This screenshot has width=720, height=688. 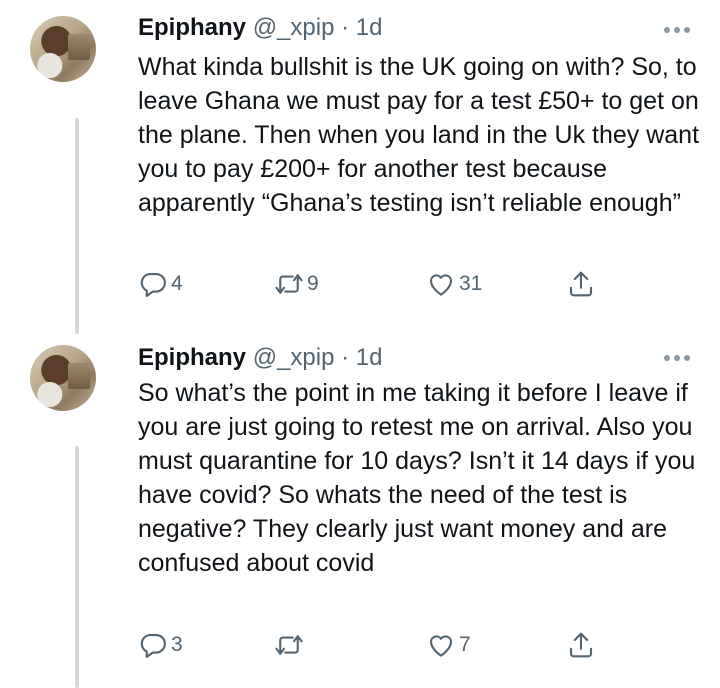 I want to click on retweet-button: 9, so click(x=296, y=284).